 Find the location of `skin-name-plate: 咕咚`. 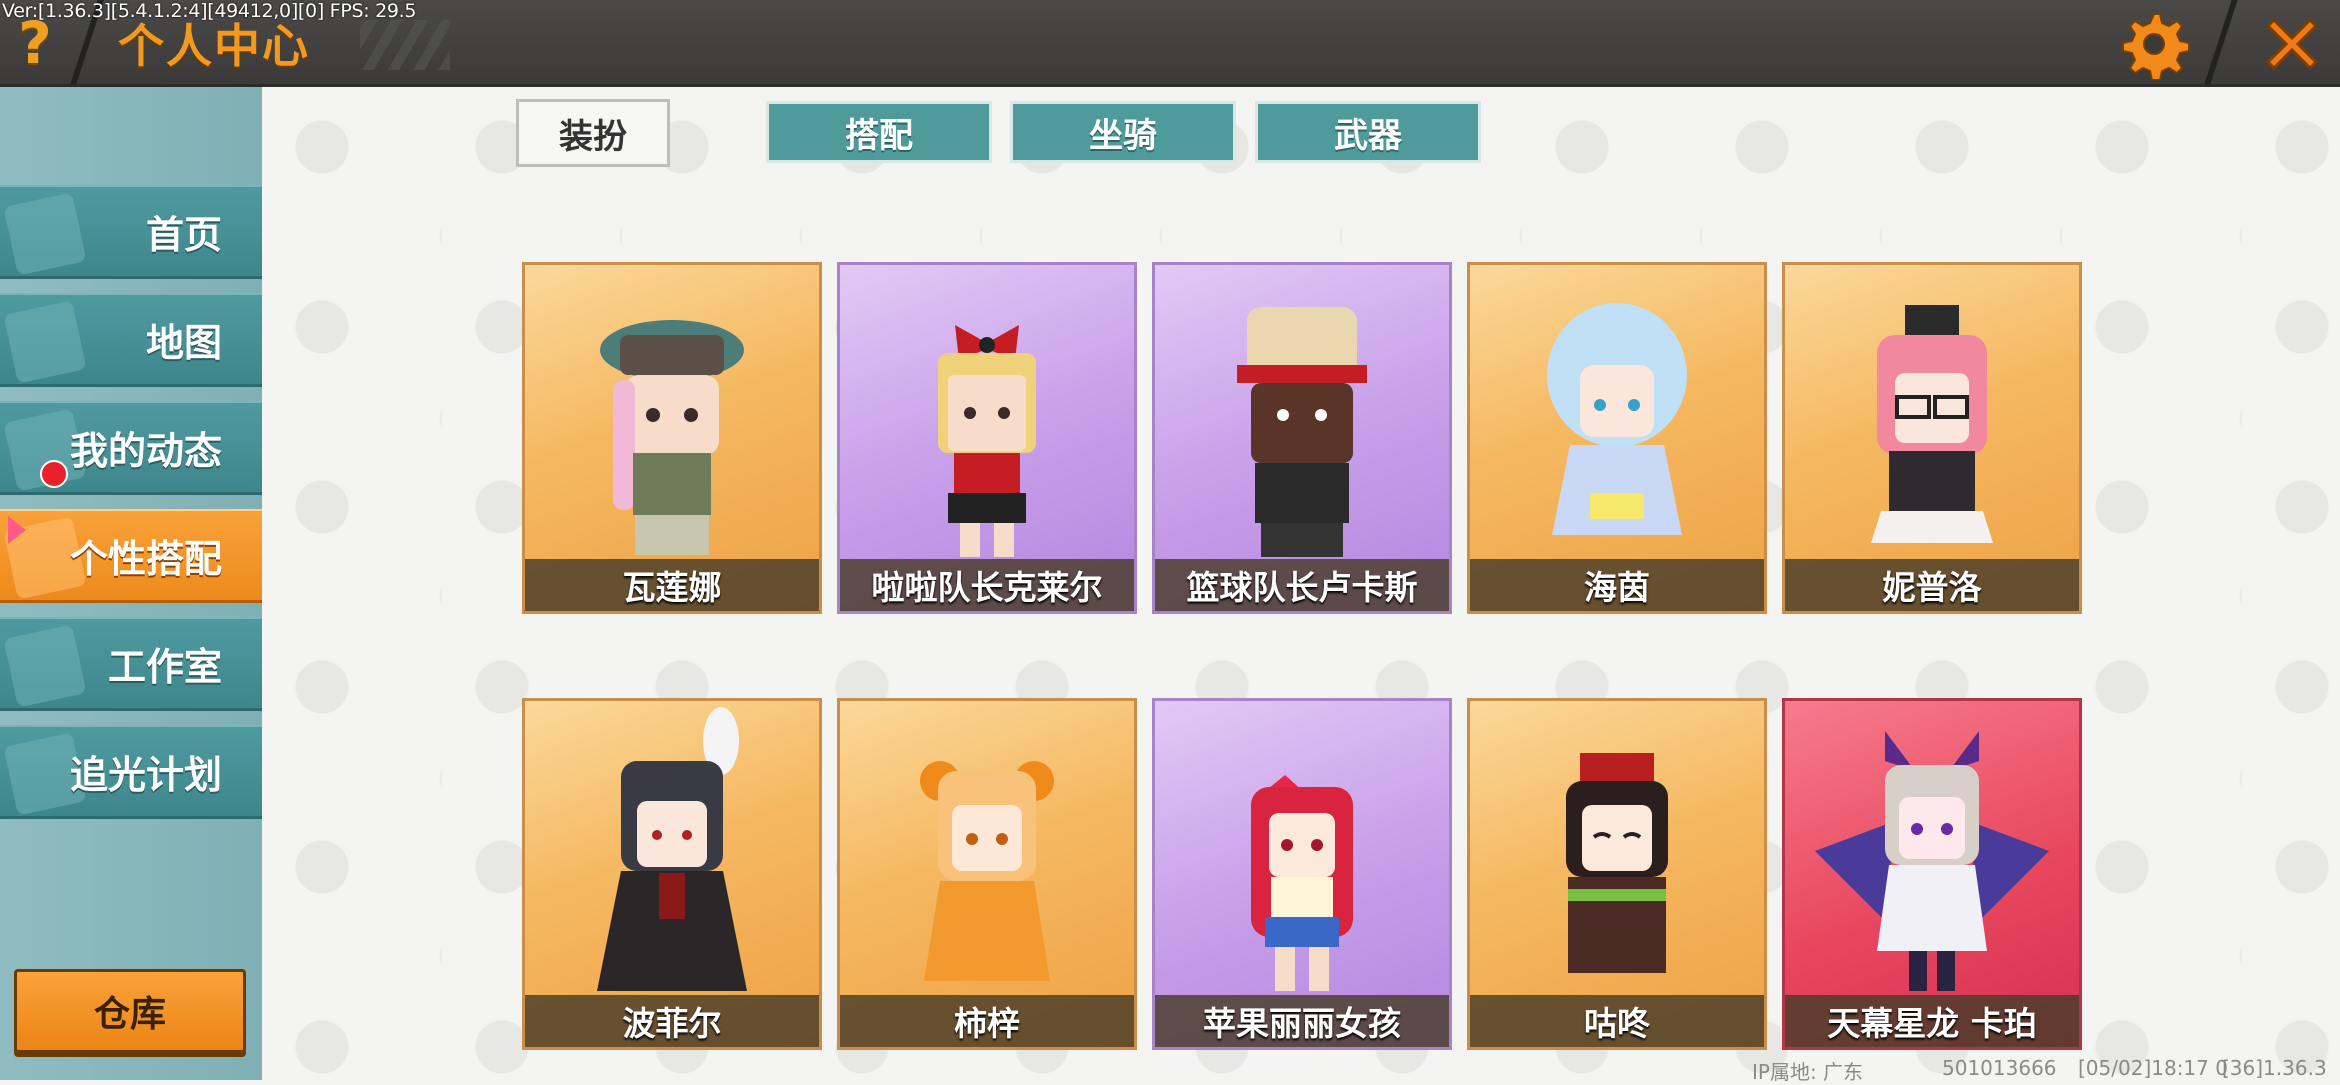

skin-name-plate: 咕咚 is located at coordinates (1617, 1021).